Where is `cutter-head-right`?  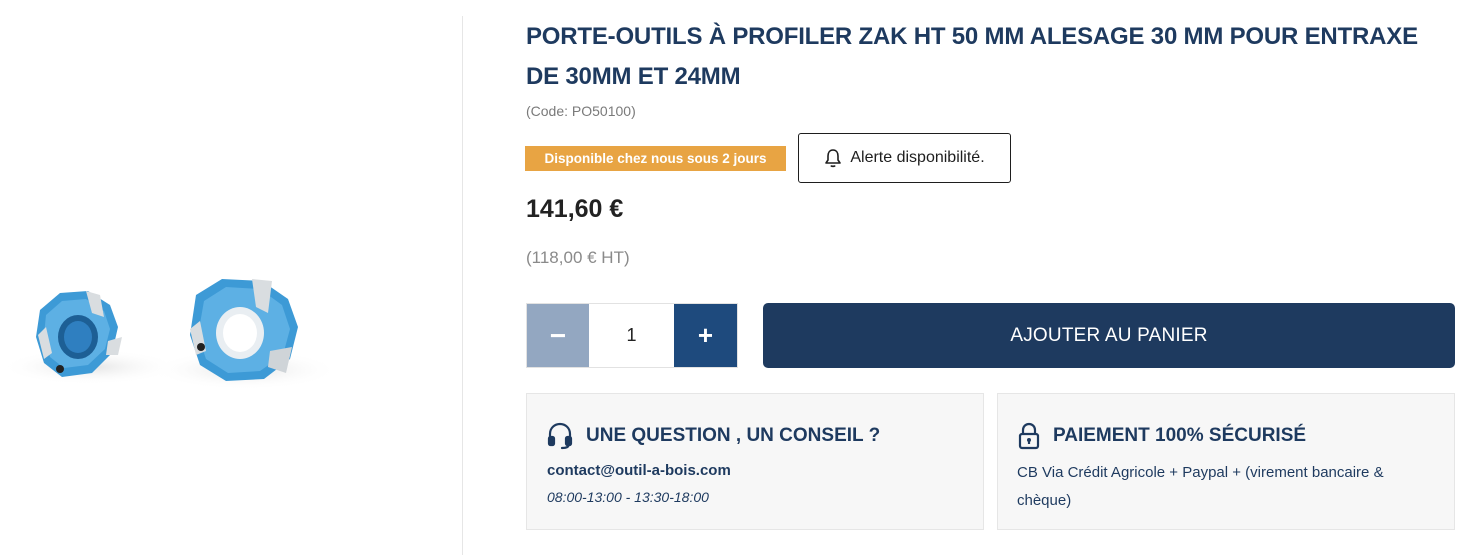
cutter-head-right is located at coordinates (244, 330).